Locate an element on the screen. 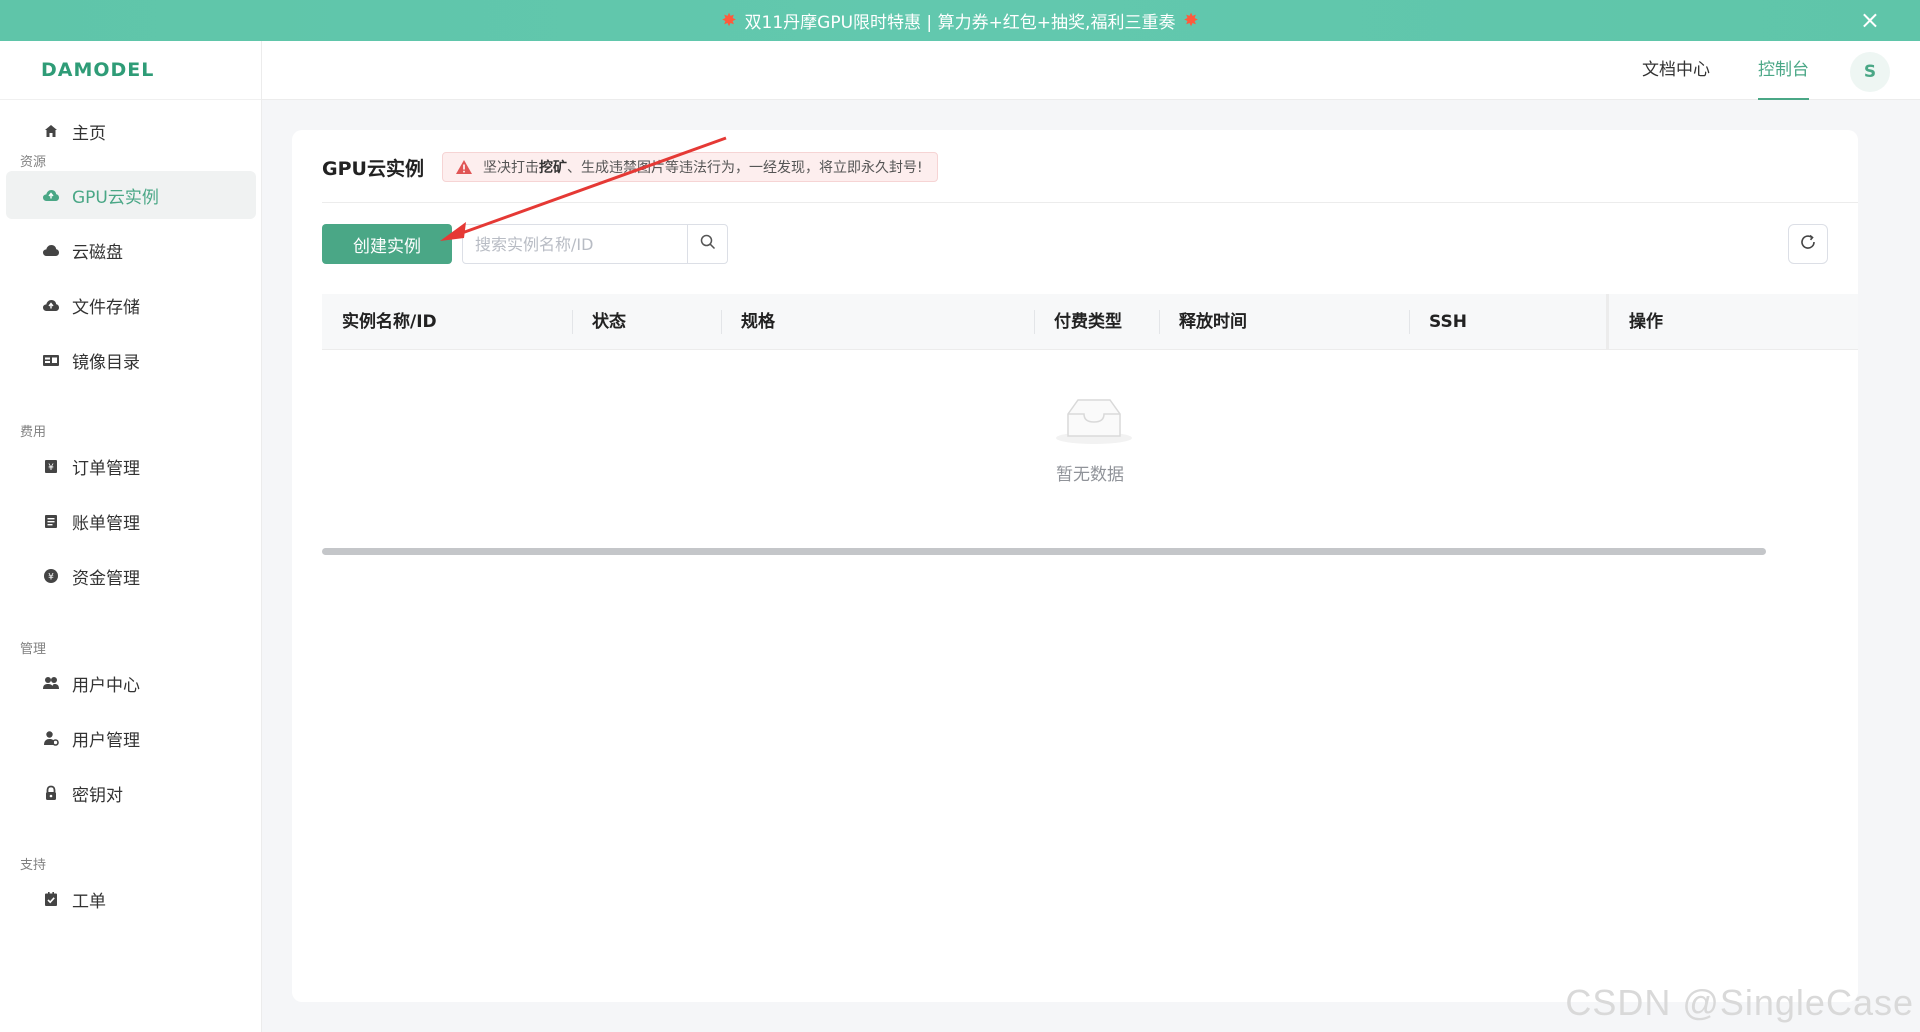 Image resolution: width=1920 pixels, height=1032 pixels. check-clipboard-icon is located at coordinates (51, 899).